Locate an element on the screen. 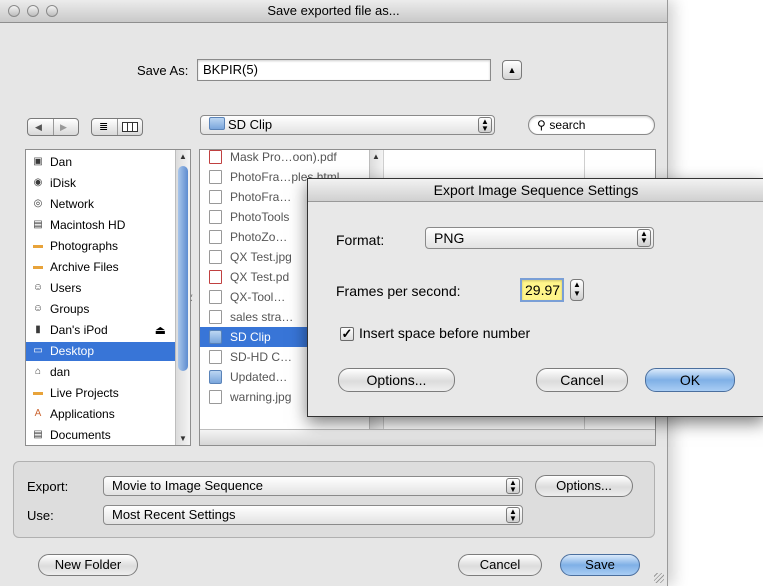 The image size is (763, 586). ipod-icon: ▮ is located at coordinates (38, 329).